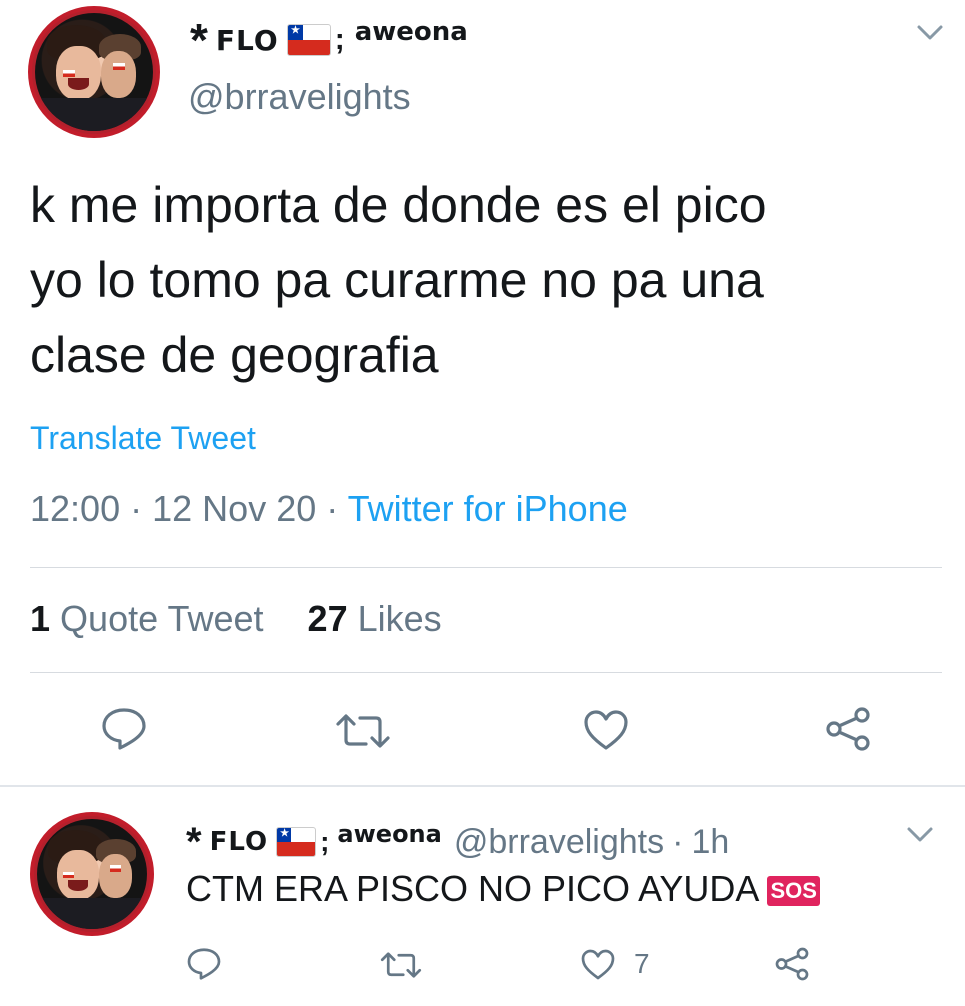  I want to click on likes-label: Likes, so click(399, 618).